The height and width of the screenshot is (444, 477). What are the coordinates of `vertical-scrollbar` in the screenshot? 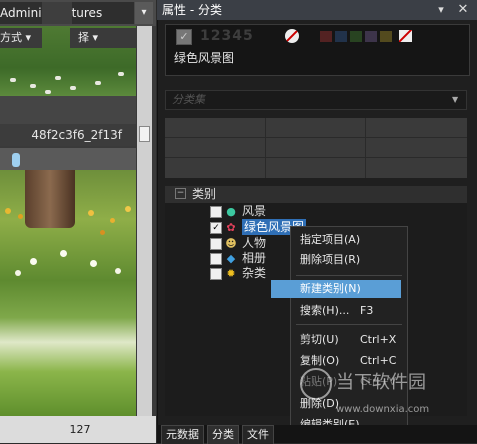 It's located at (144, 226).